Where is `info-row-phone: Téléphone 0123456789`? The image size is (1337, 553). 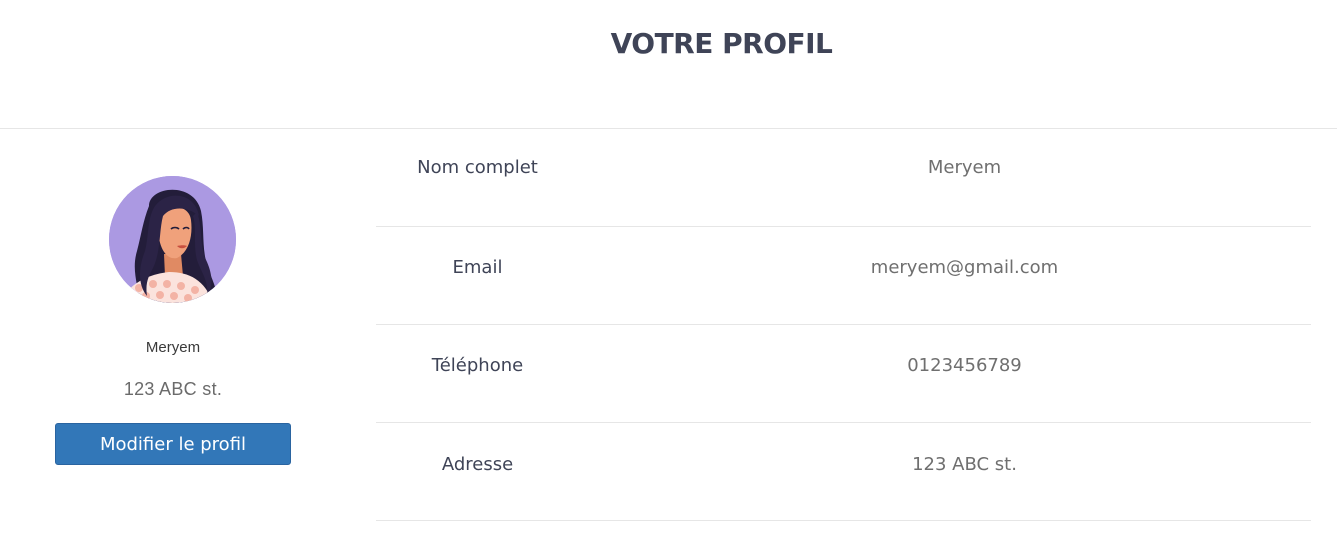
info-row-phone: Téléphone 0123456789 is located at coordinates (843, 374).